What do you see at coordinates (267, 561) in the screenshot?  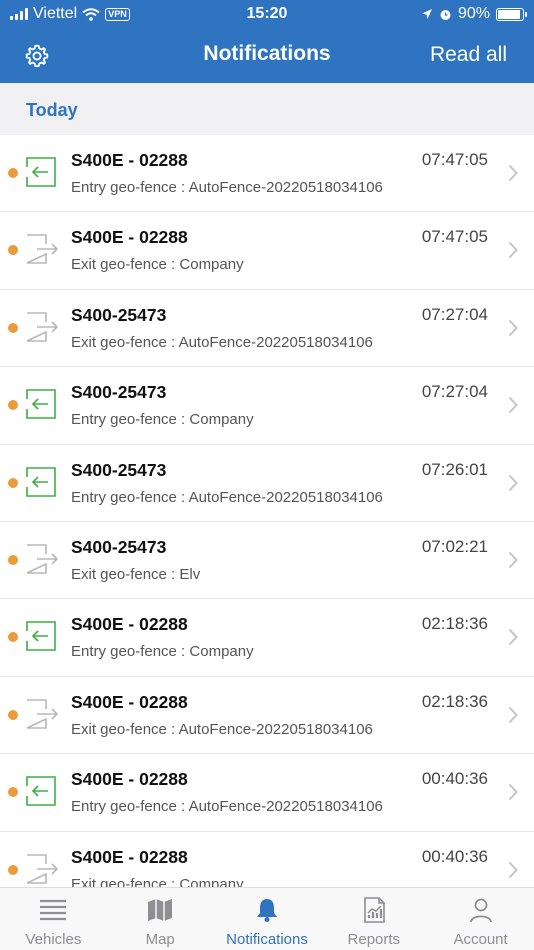 I see `notification-row: S400-25473 Exit geo-fence : Elv 07:02:21` at bounding box center [267, 561].